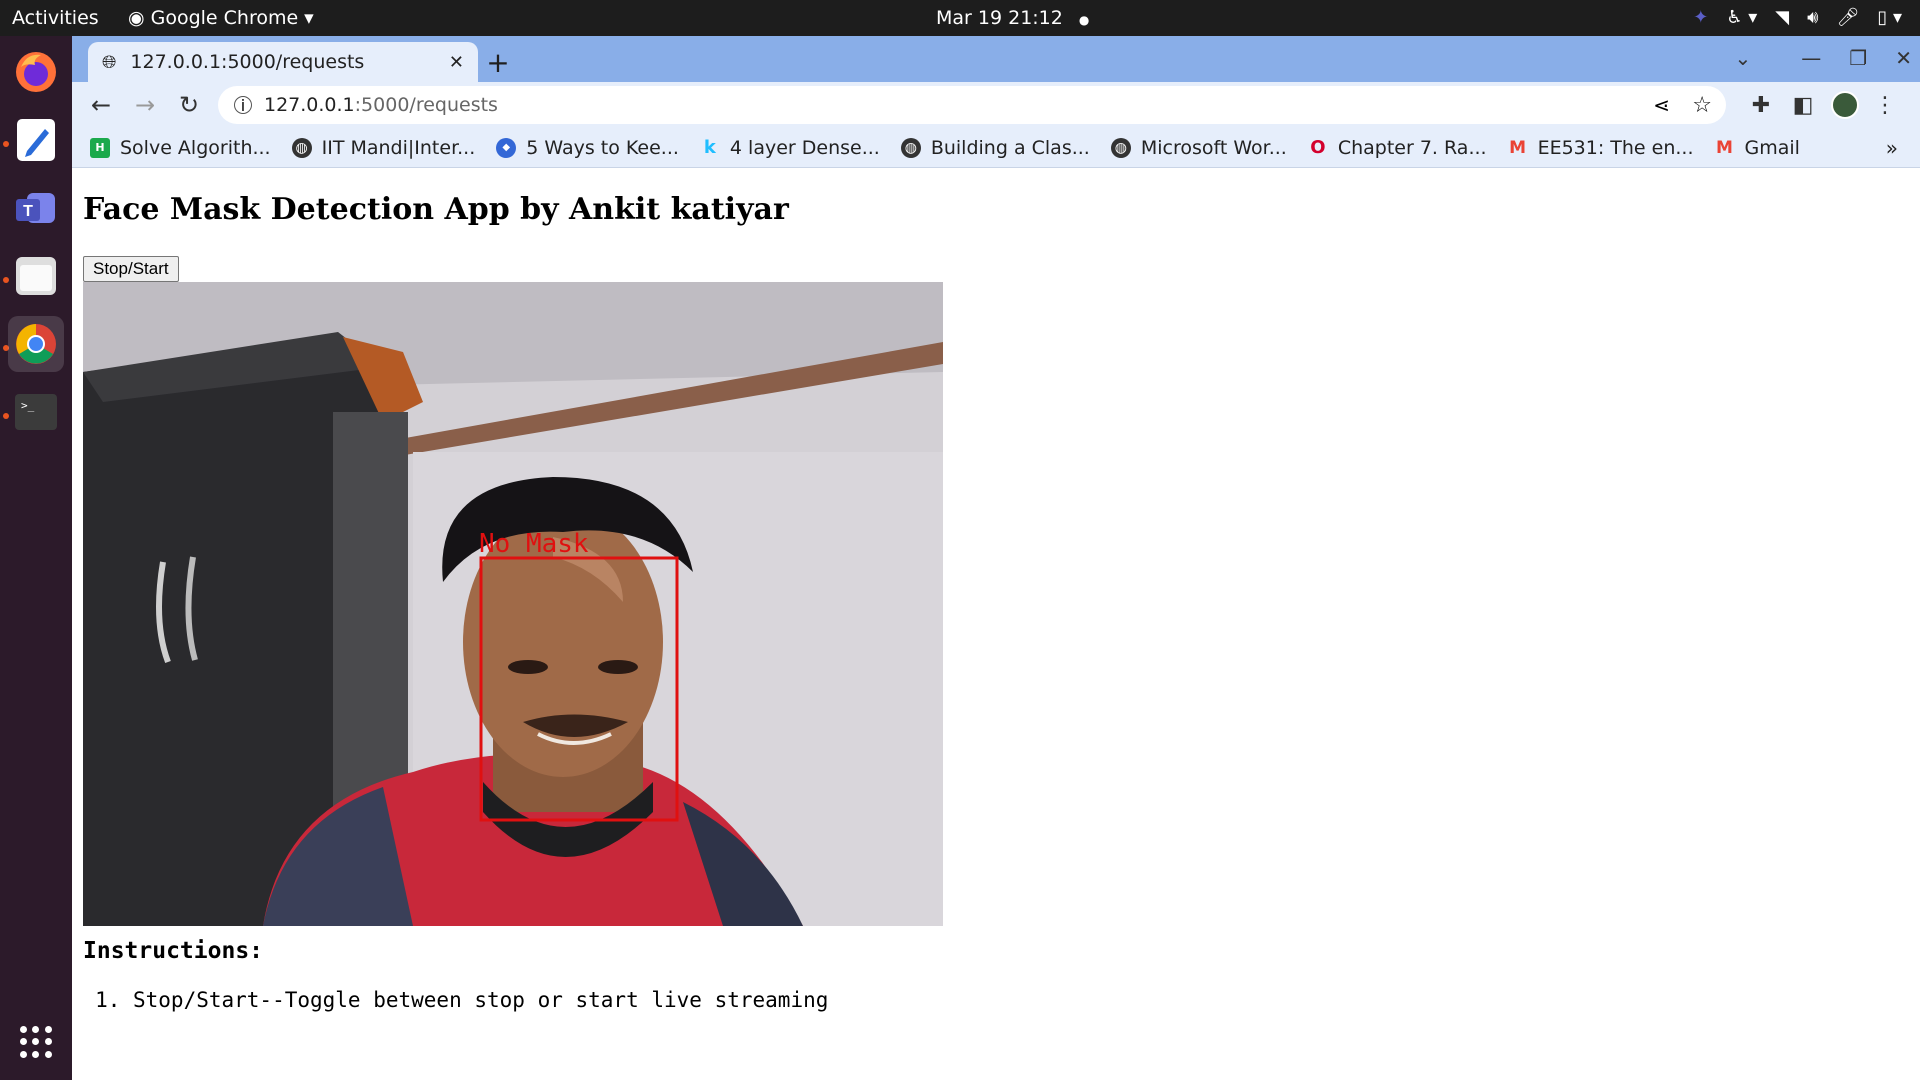 This screenshot has width=1920, height=1080. What do you see at coordinates (55, 18) in the screenshot?
I see `activities-button: Activities` at bounding box center [55, 18].